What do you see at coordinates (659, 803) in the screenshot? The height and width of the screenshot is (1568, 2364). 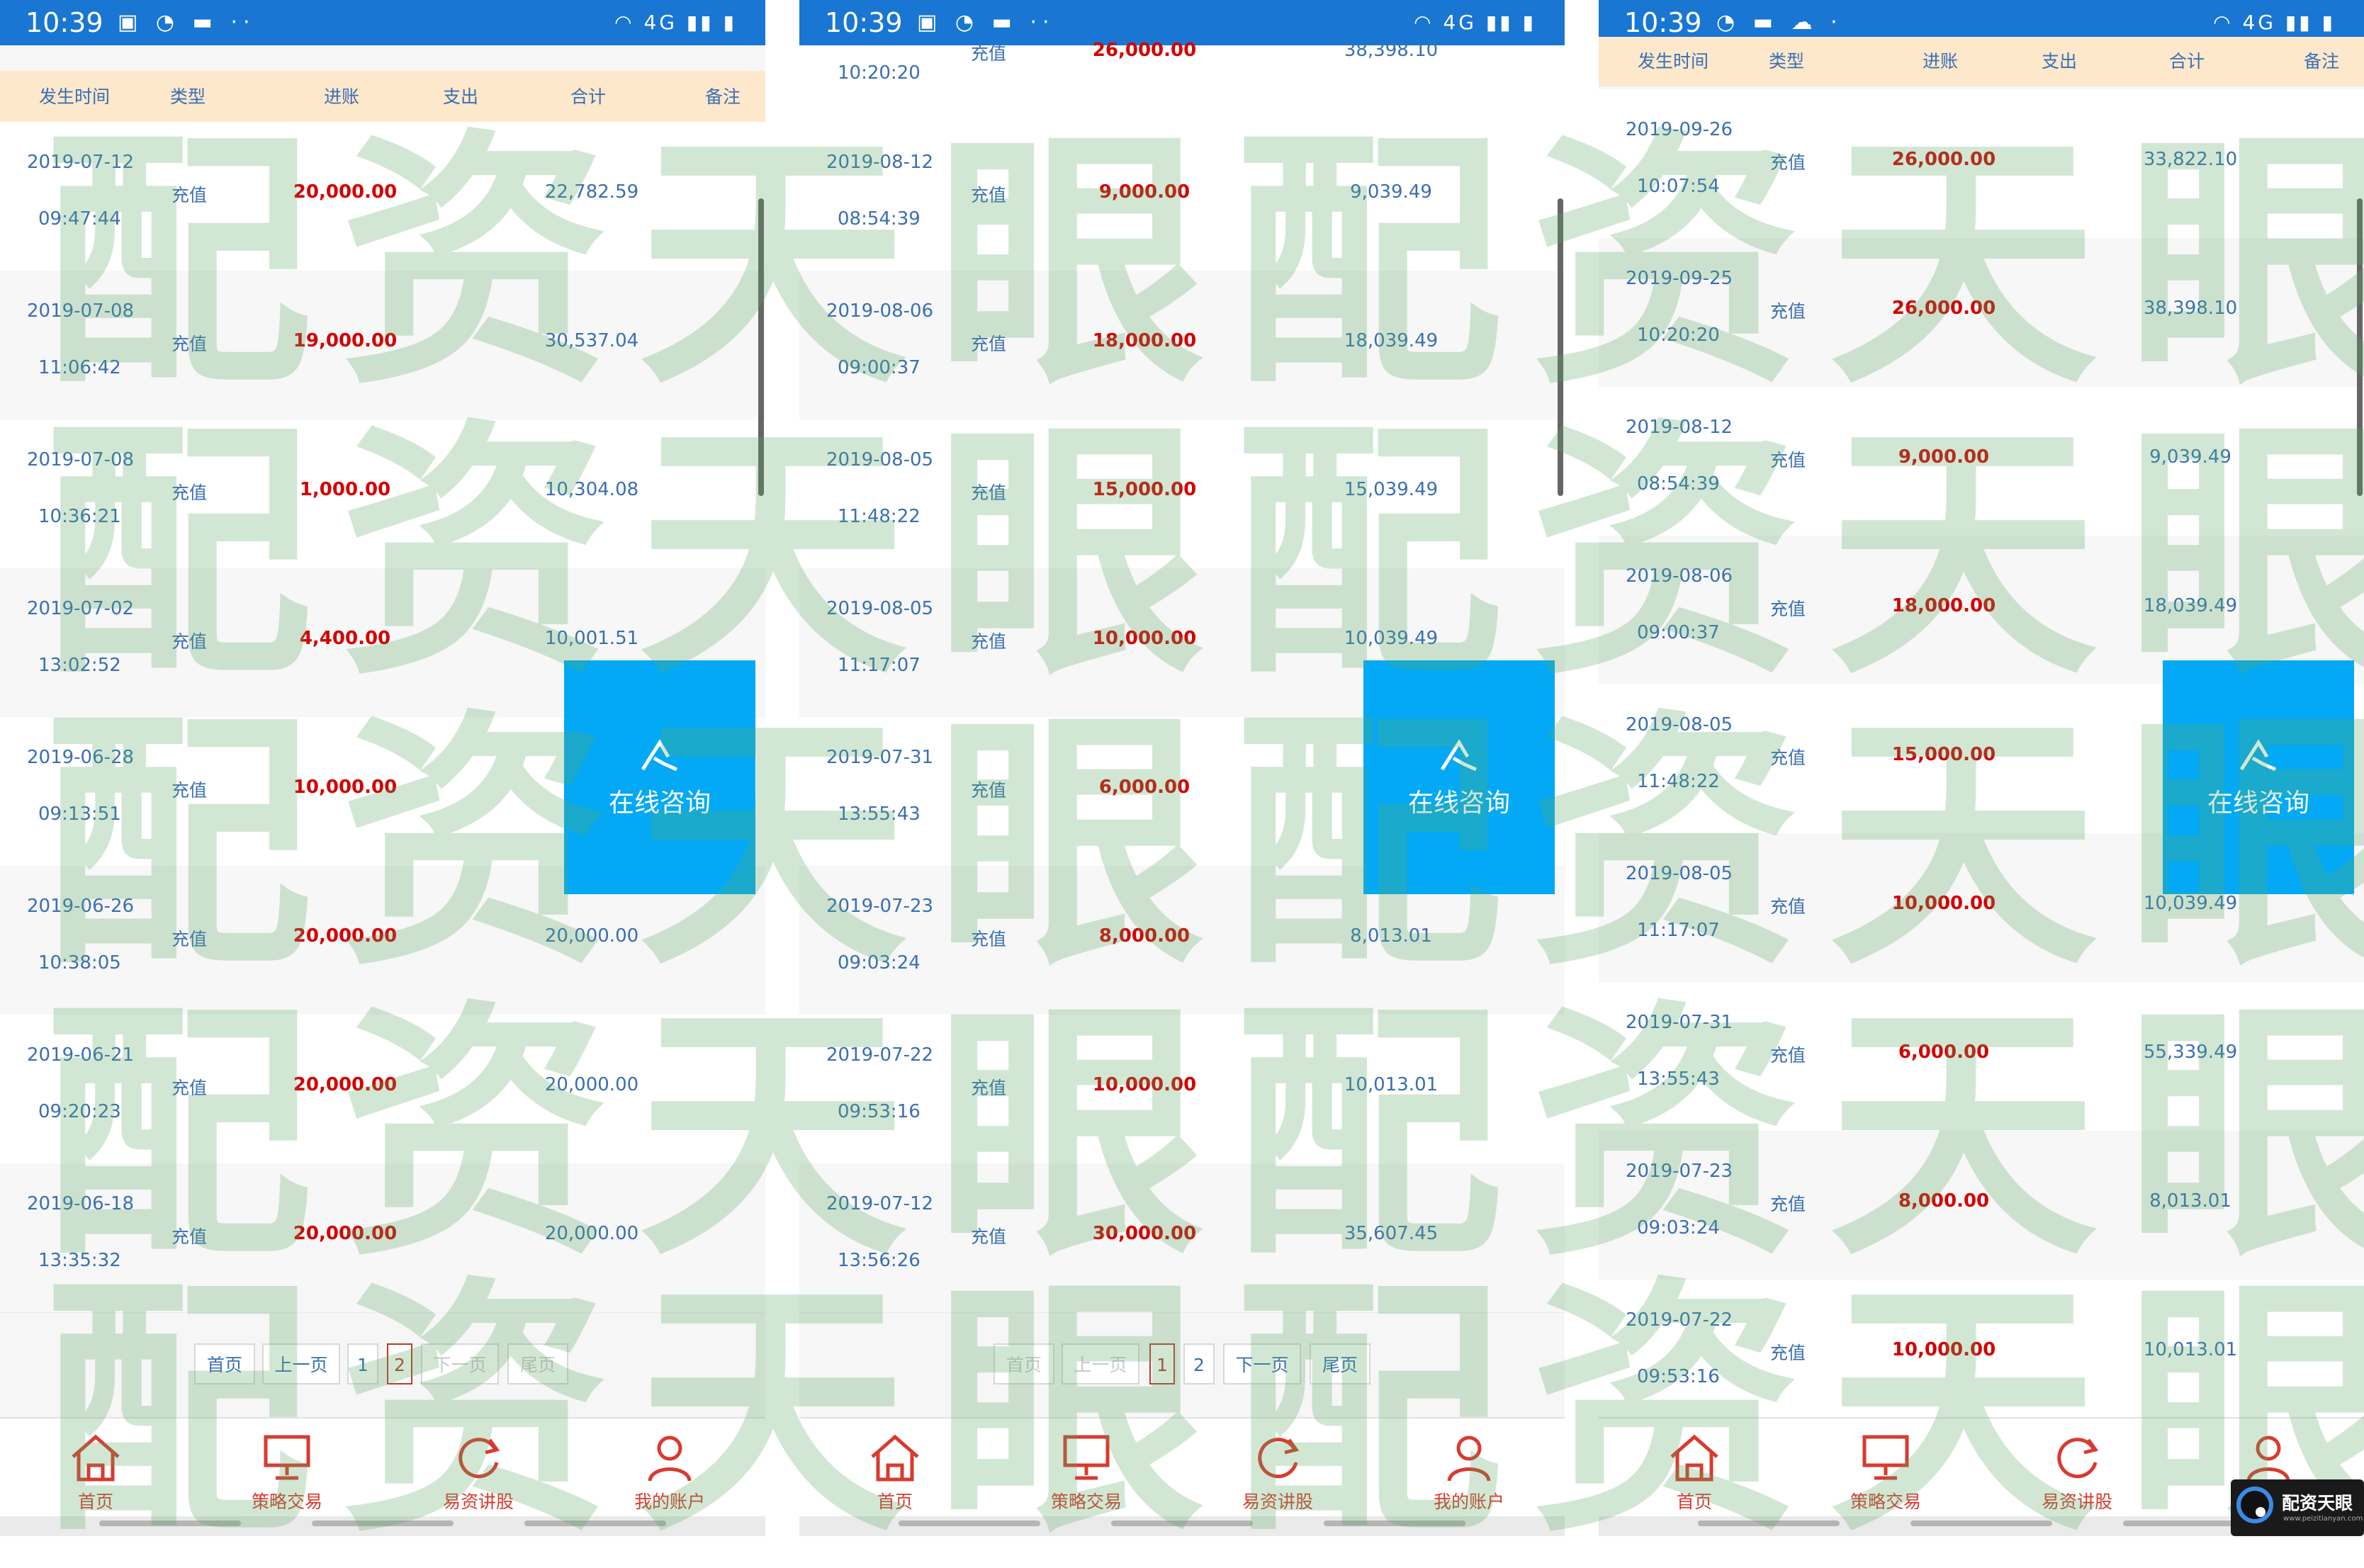 I see `online-consult-label: 在线咨询` at bounding box center [659, 803].